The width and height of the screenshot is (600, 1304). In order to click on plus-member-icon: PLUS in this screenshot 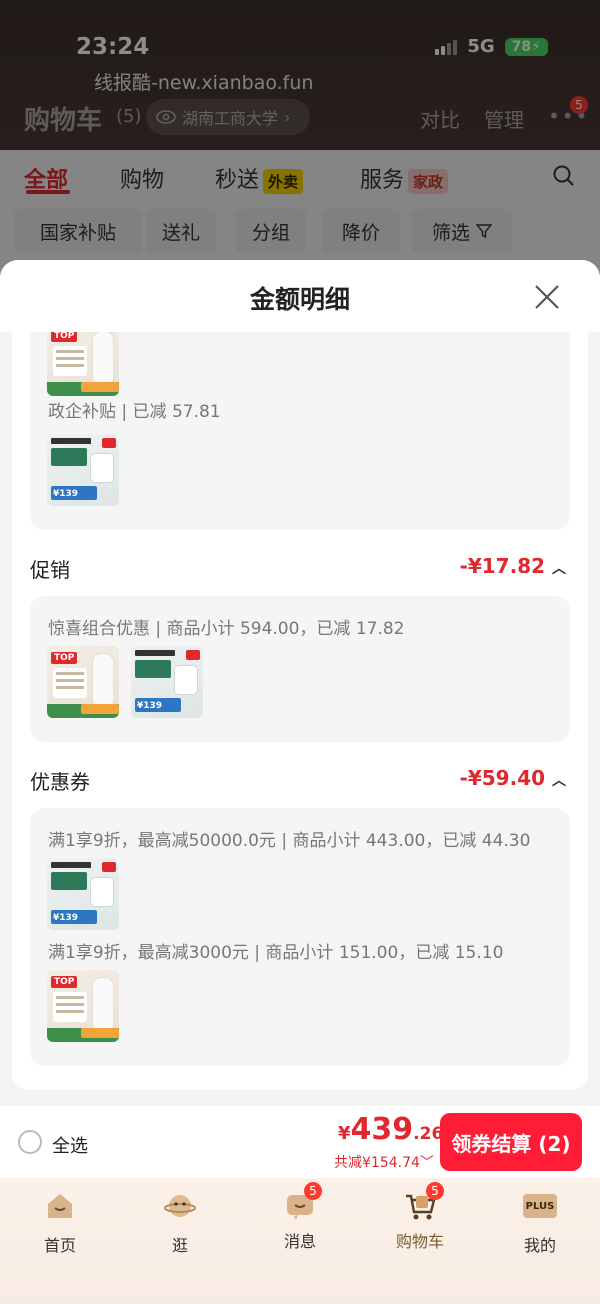, I will do `click(540, 1210)`.